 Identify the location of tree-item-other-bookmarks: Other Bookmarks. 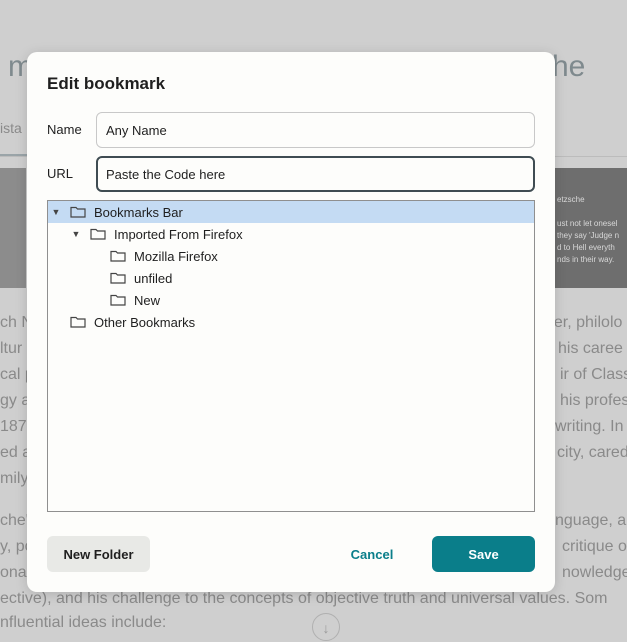
(291, 322).